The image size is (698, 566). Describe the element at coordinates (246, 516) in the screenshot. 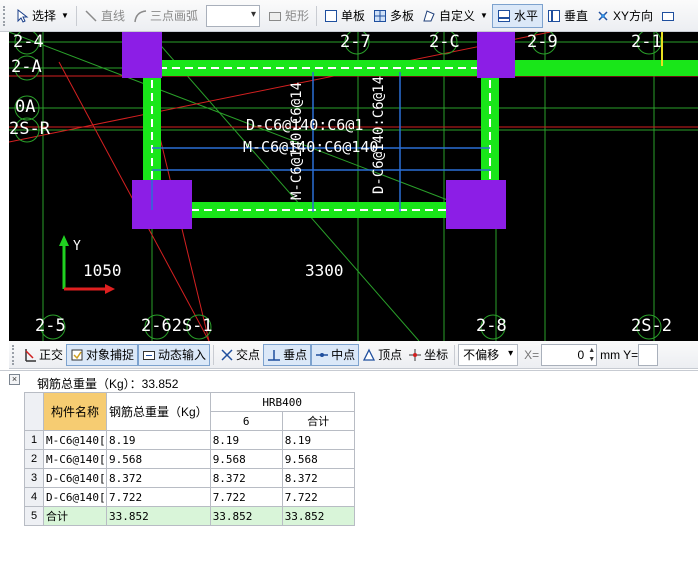

I see `cell-diameter-6: 33.852` at that location.